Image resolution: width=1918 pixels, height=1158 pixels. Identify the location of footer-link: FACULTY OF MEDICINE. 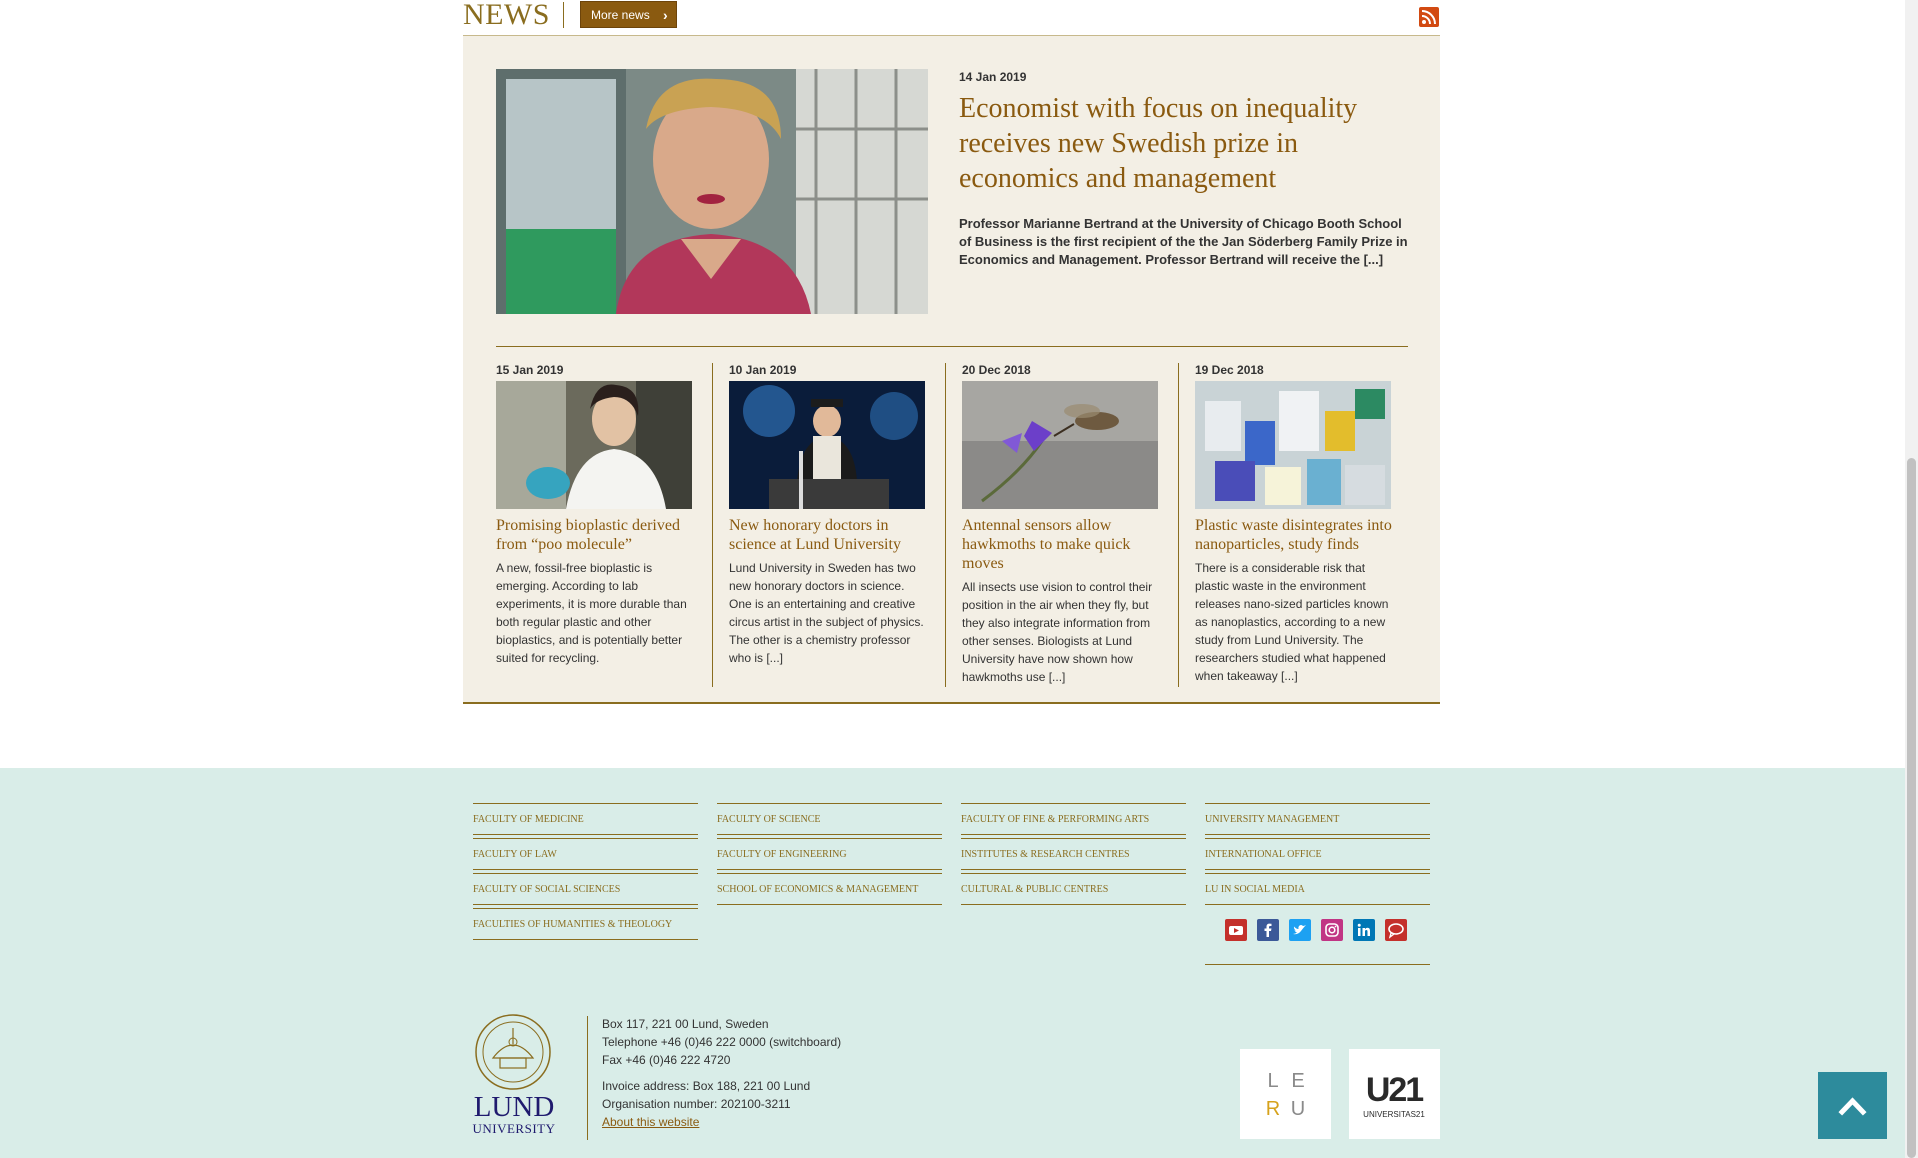
(585, 819).